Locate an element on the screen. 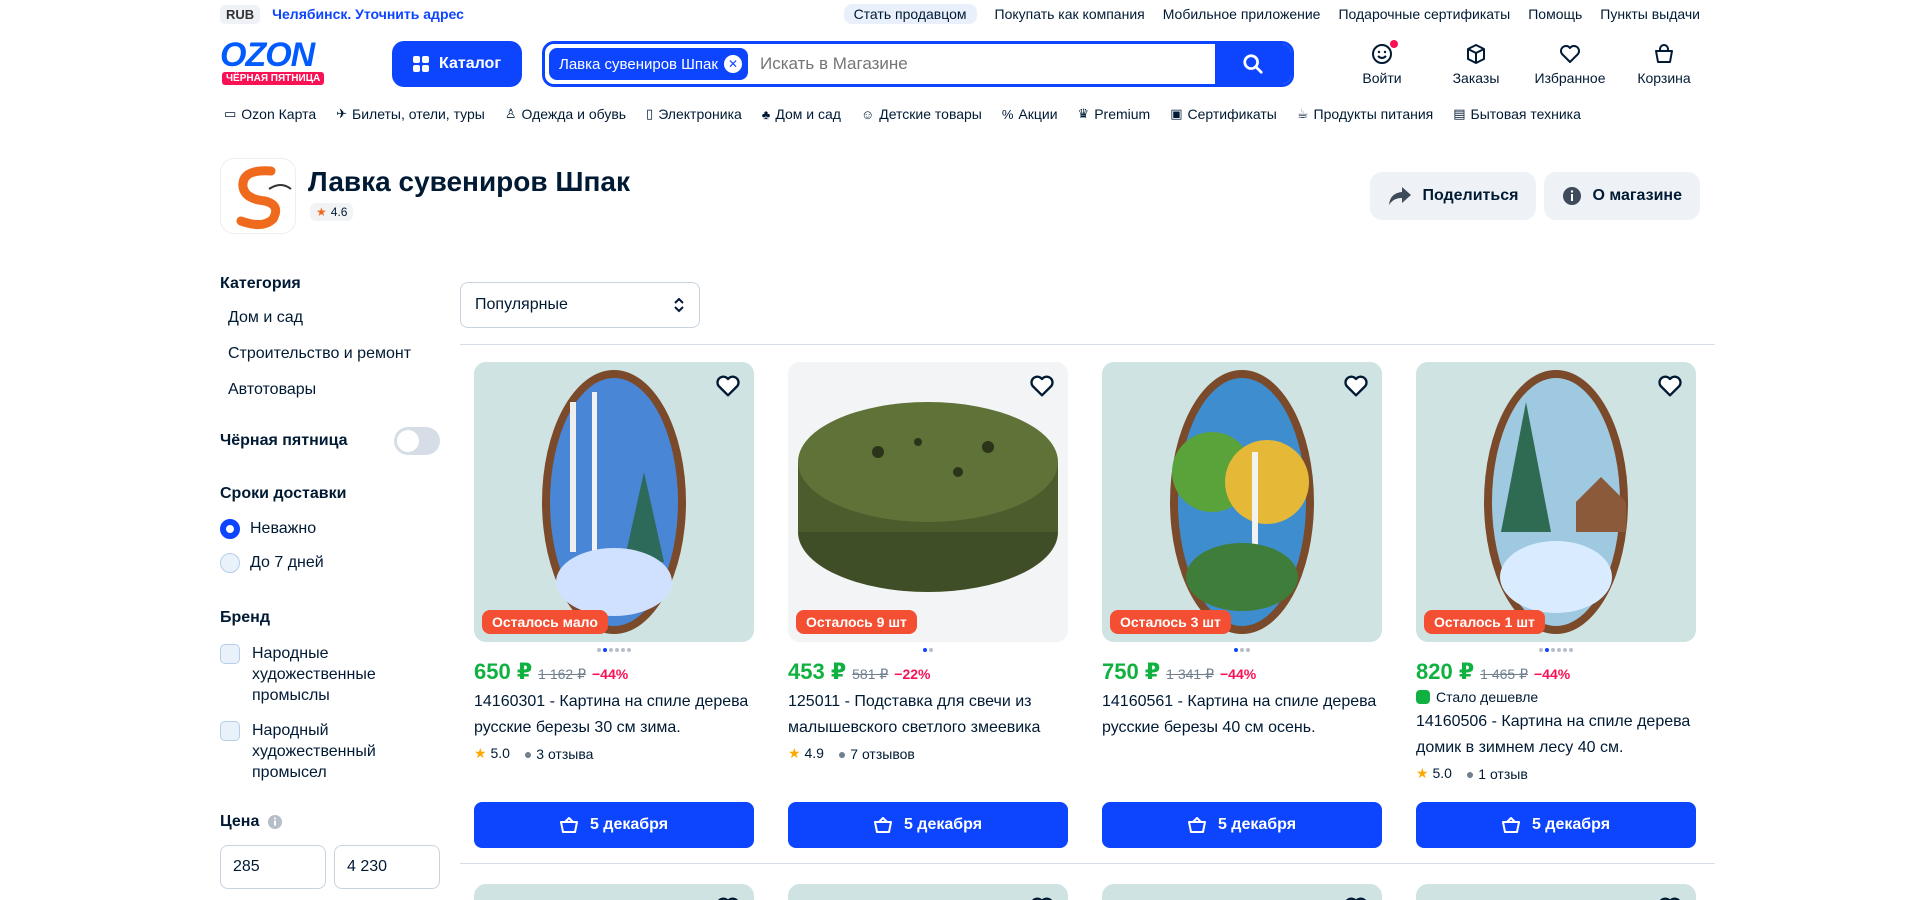 The height and width of the screenshot is (900, 1920). ozon-logo: OZON ЧЁРНАЯ ПЯТНИЦА is located at coordinates (285, 64).